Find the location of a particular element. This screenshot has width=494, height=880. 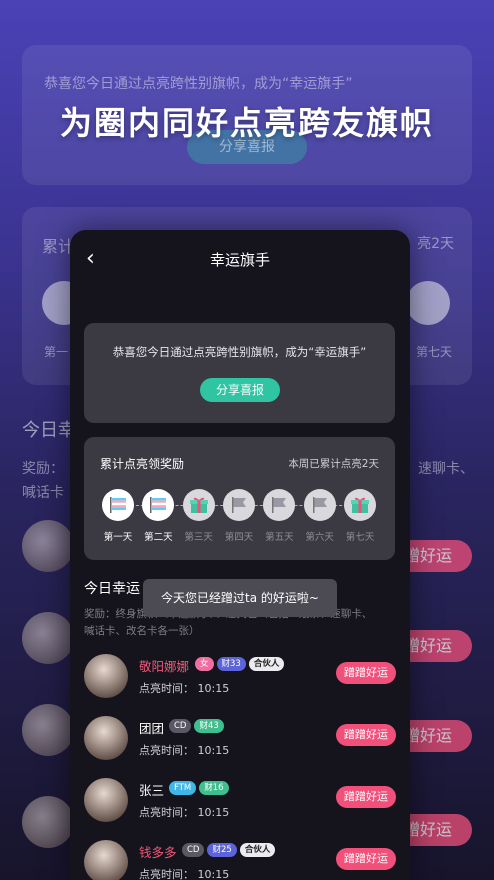

user-name: 张三 is located at coordinates (152, 790).